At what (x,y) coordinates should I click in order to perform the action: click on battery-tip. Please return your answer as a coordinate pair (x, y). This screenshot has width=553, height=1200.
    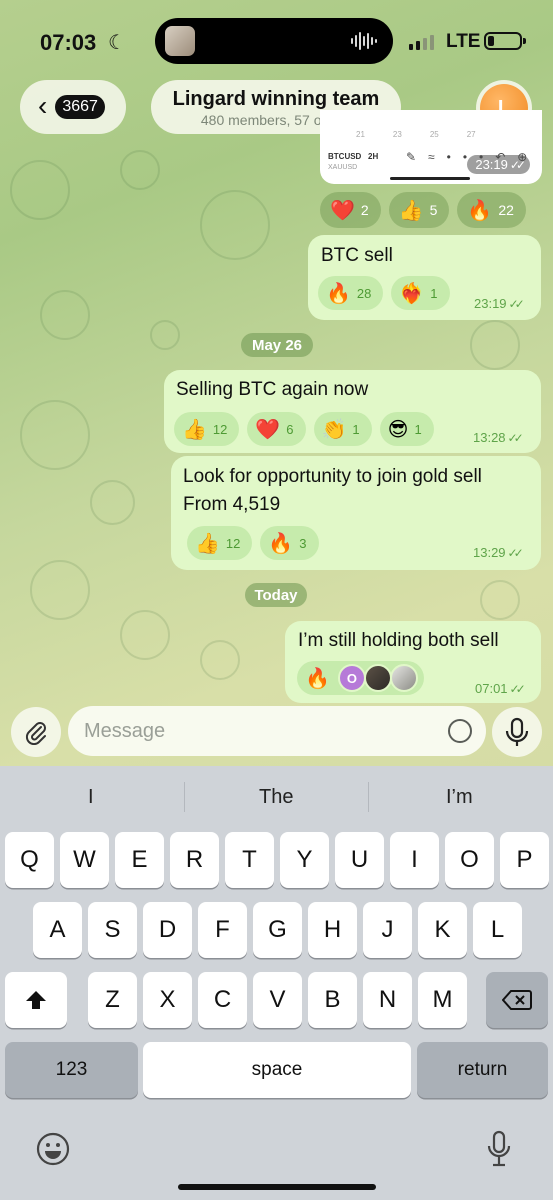
    Looking at the image, I should click on (524, 41).